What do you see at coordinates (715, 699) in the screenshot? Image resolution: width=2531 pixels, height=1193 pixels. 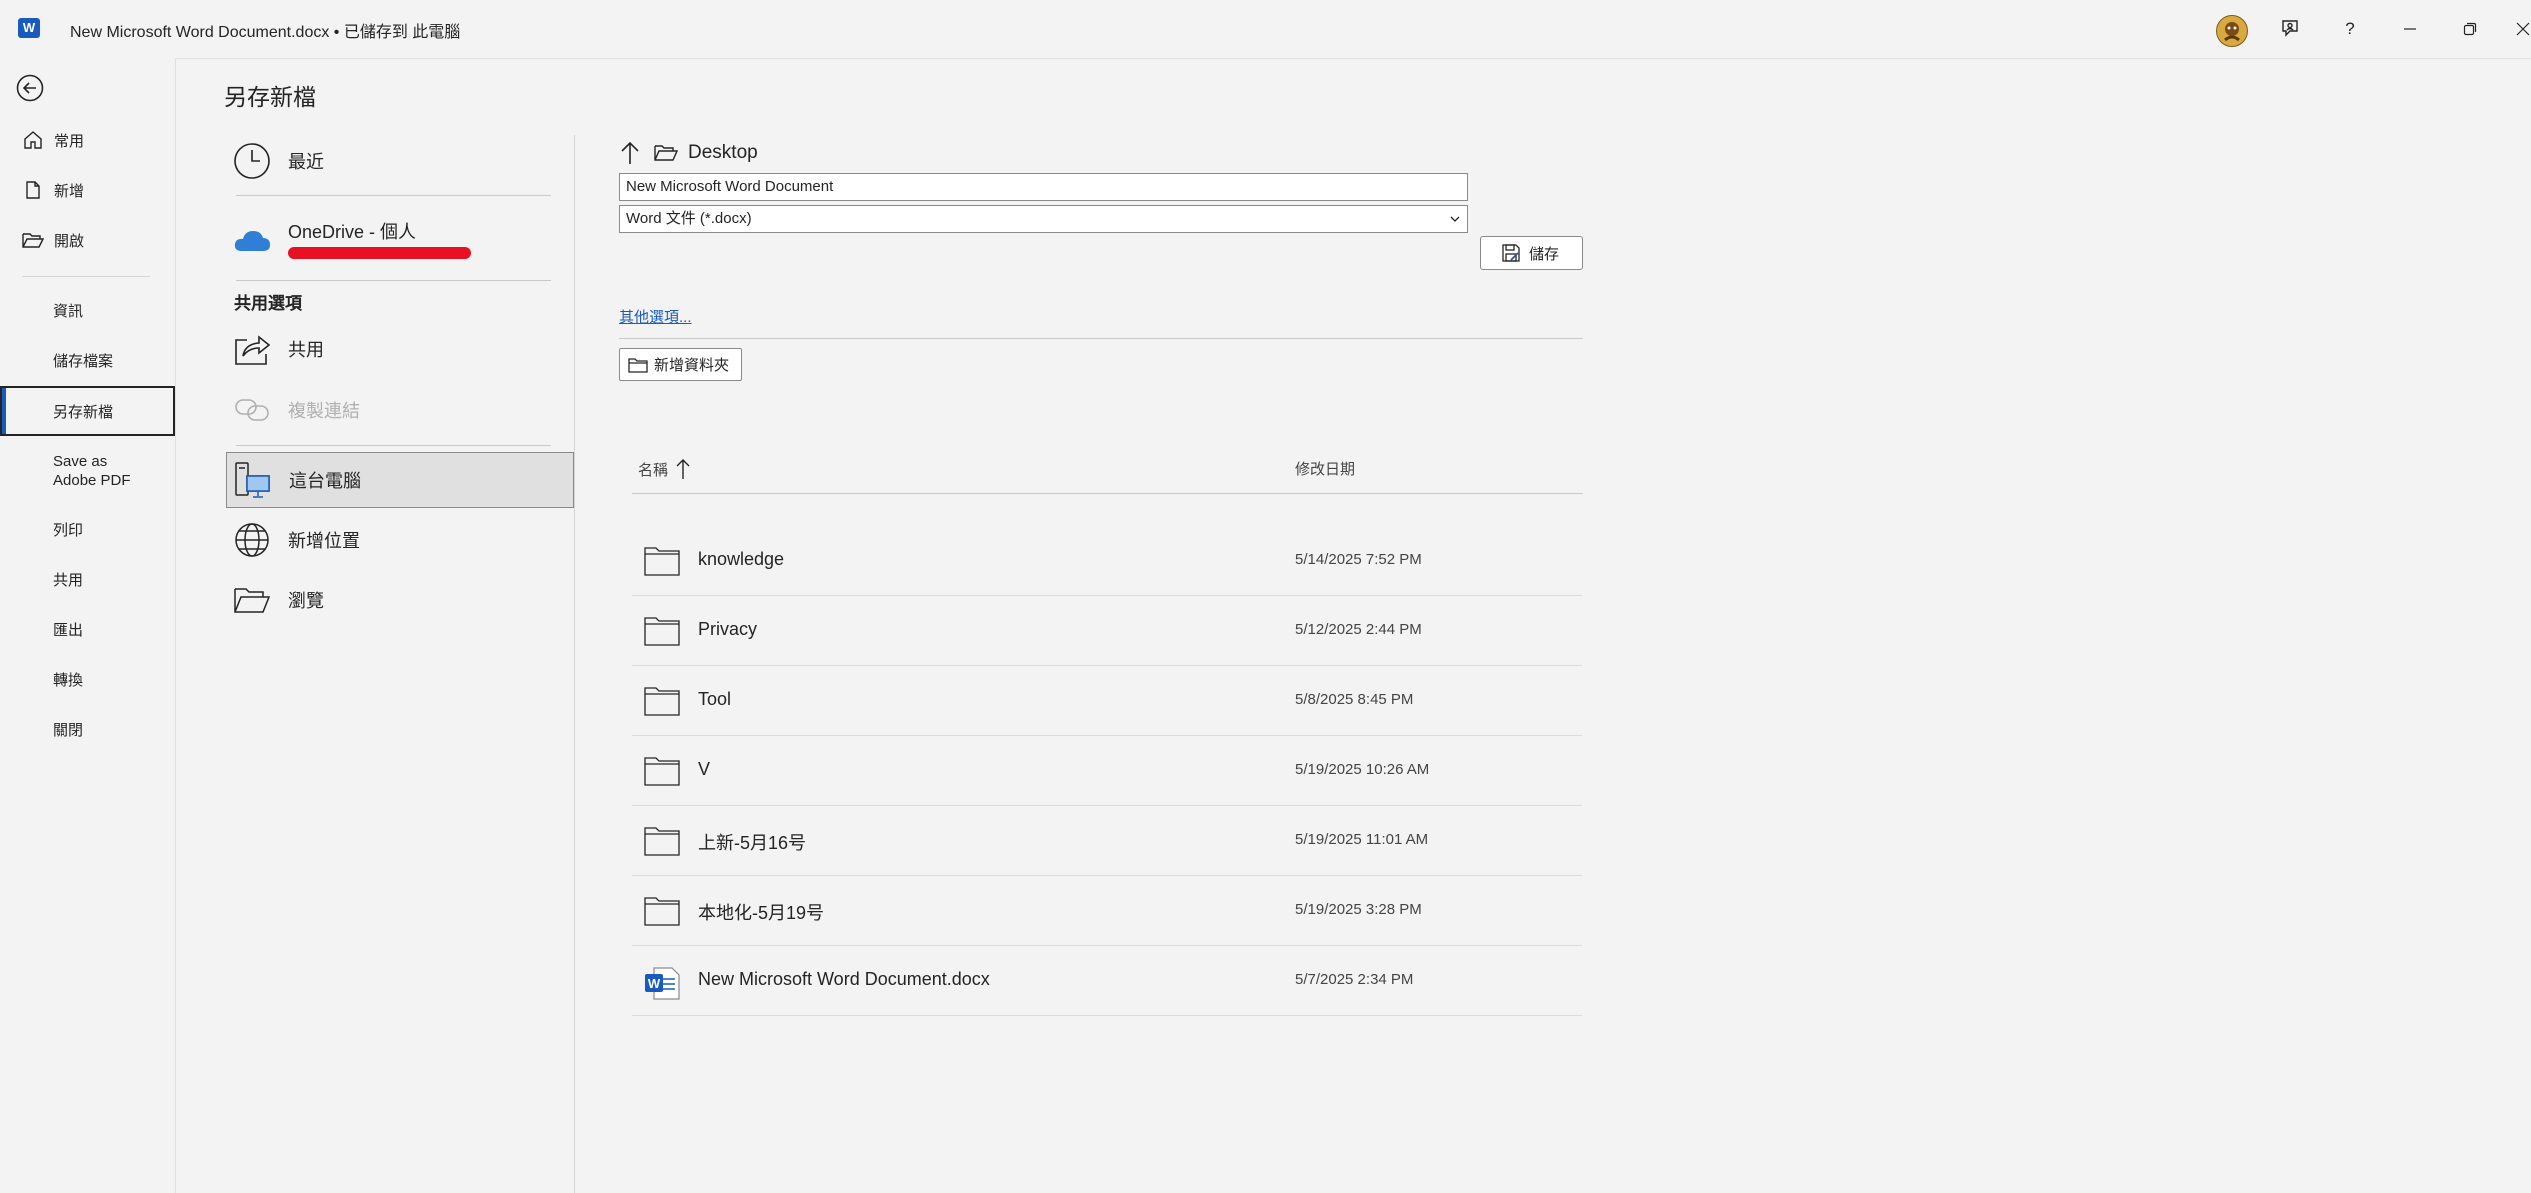 I see `file-name: Tool` at bounding box center [715, 699].